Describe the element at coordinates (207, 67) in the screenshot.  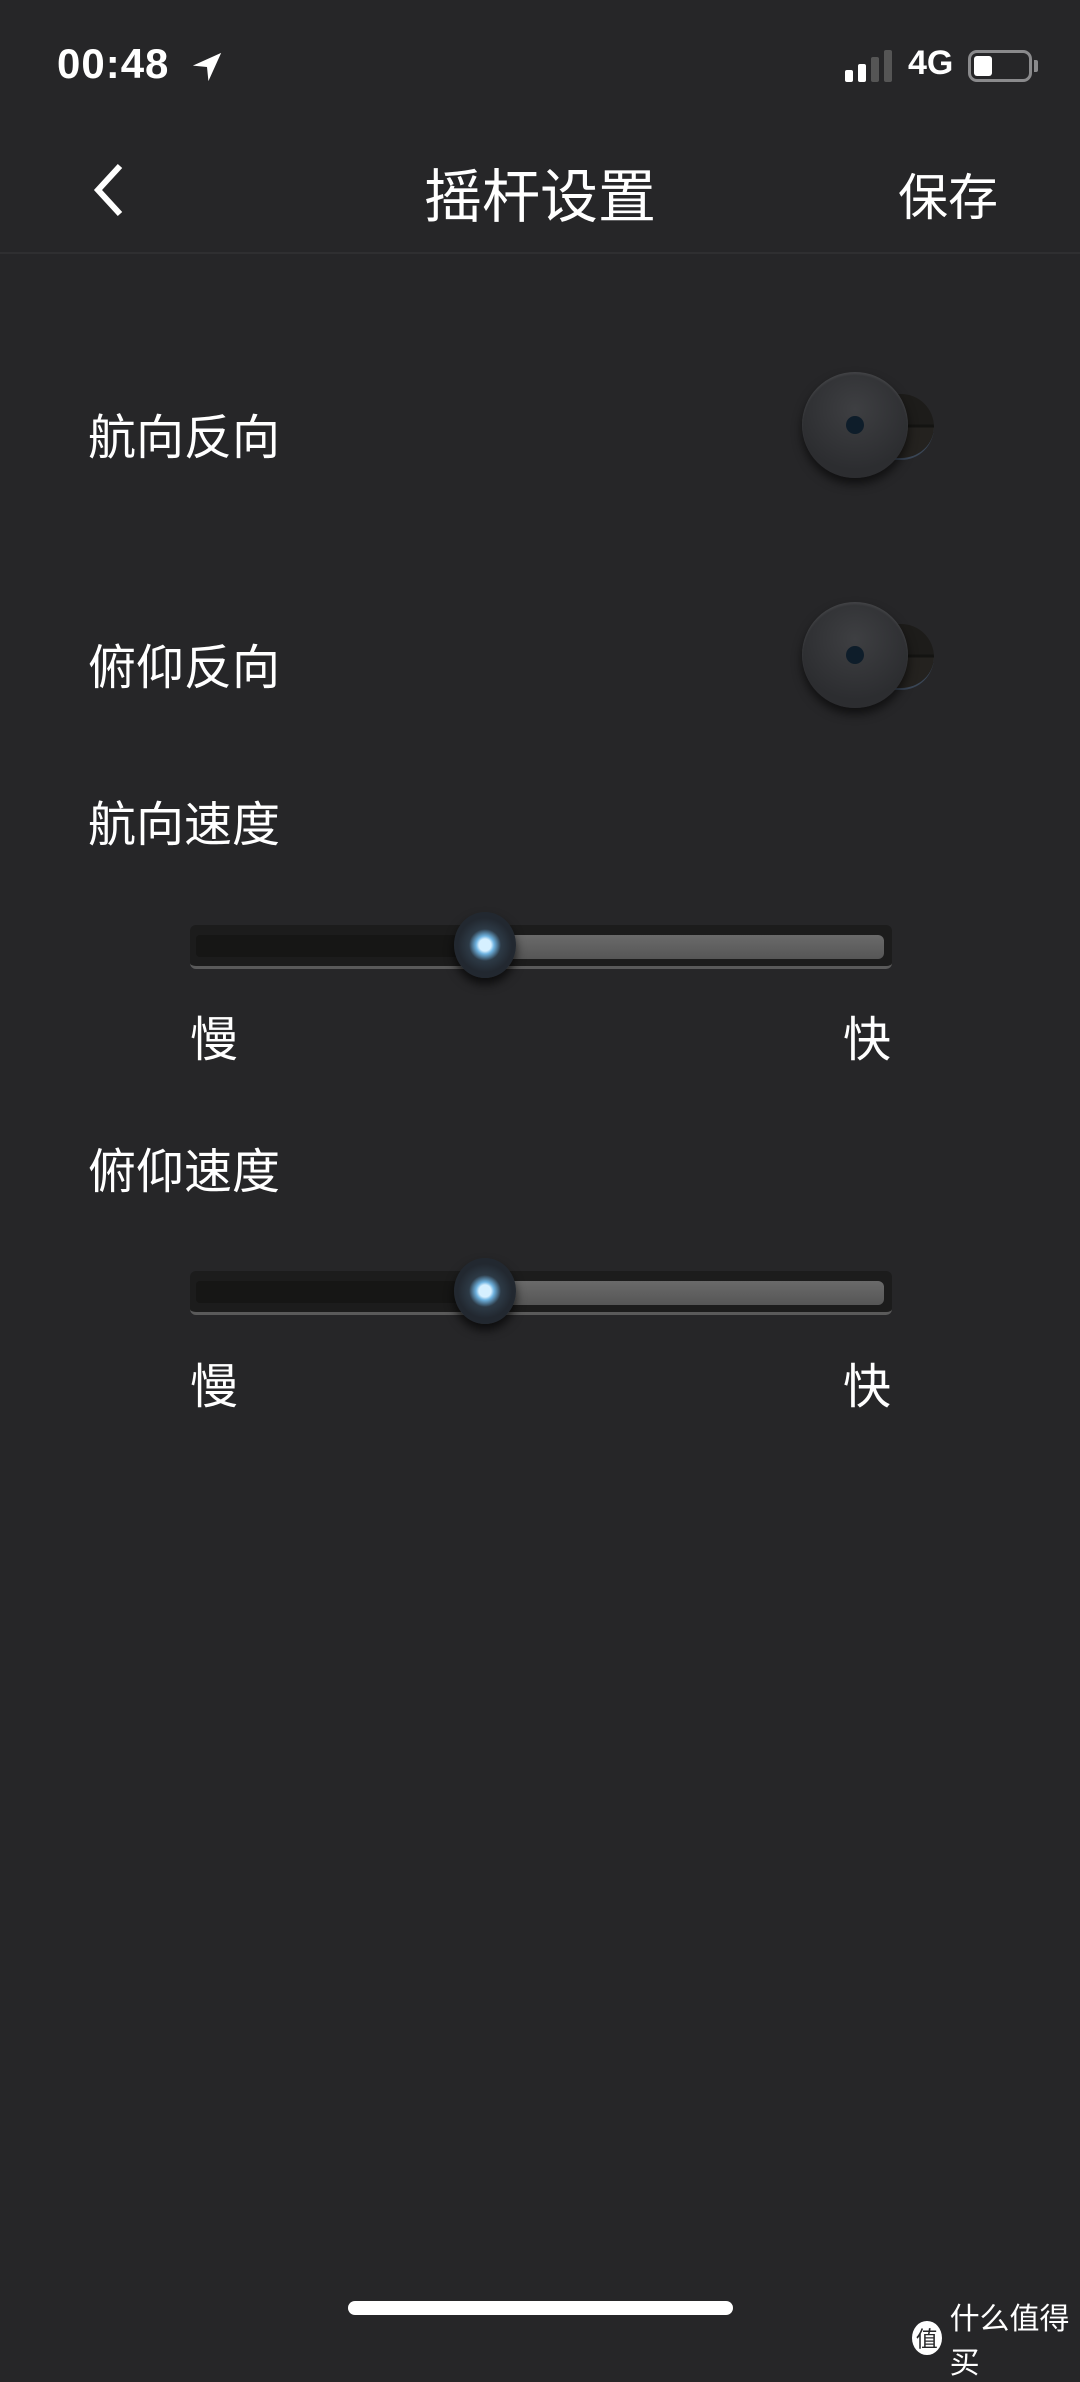
I see `location-arrow-icon` at that location.